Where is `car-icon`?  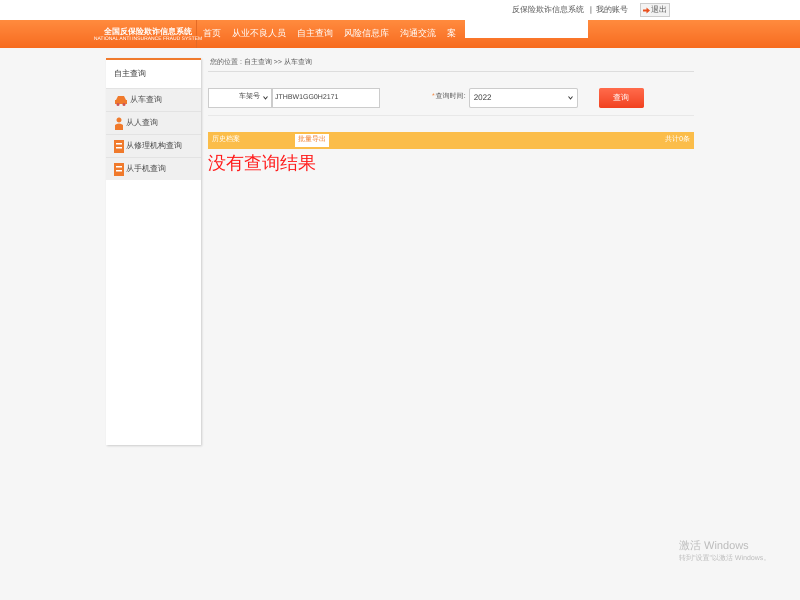 car-icon is located at coordinates (121, 100).